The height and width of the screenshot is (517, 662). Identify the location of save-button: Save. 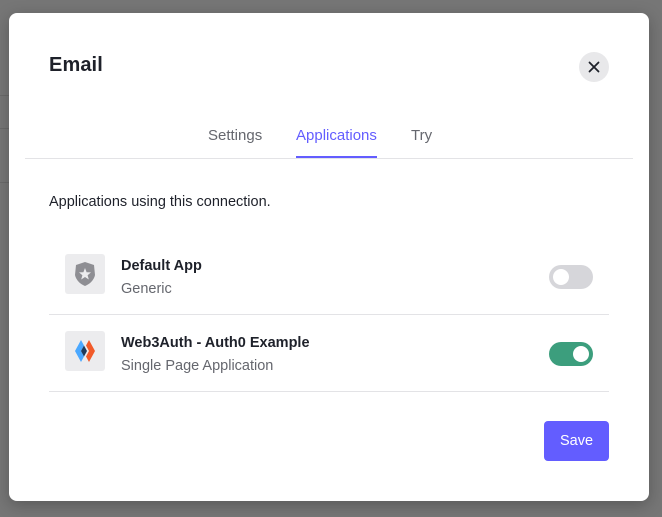
(576, 441).